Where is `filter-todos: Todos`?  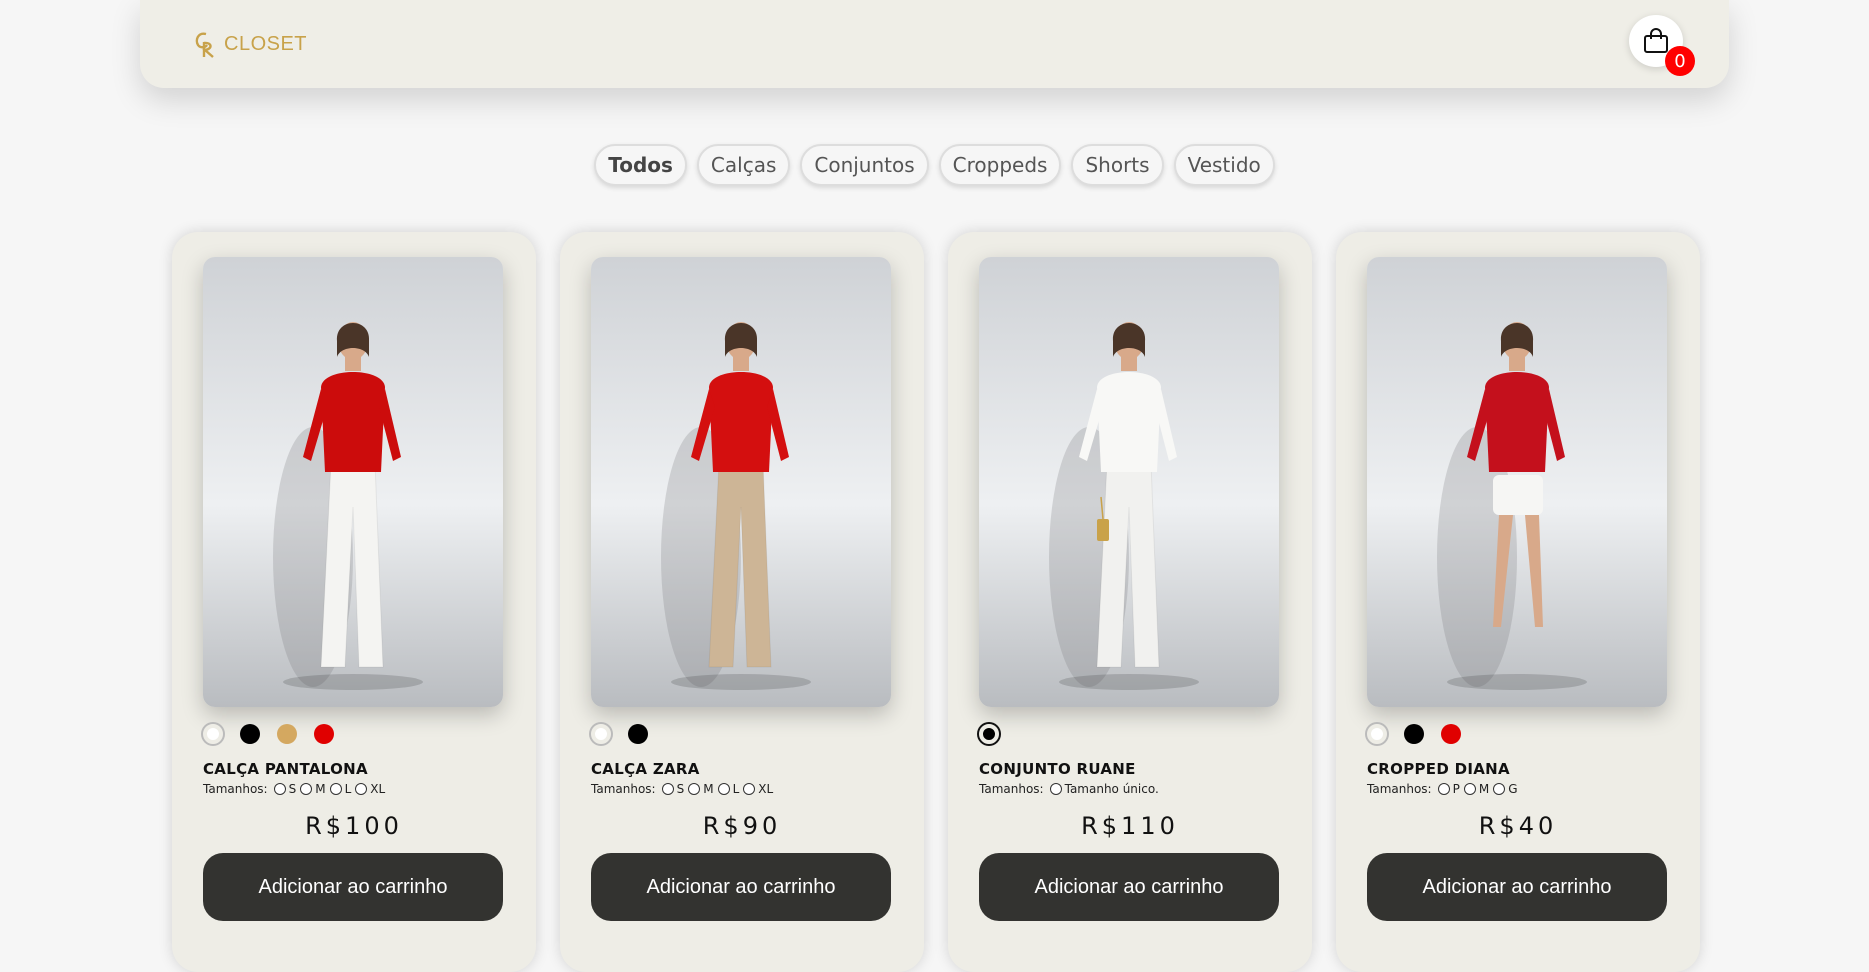 filter-todos: Todos is located at coordinates (640, 165).